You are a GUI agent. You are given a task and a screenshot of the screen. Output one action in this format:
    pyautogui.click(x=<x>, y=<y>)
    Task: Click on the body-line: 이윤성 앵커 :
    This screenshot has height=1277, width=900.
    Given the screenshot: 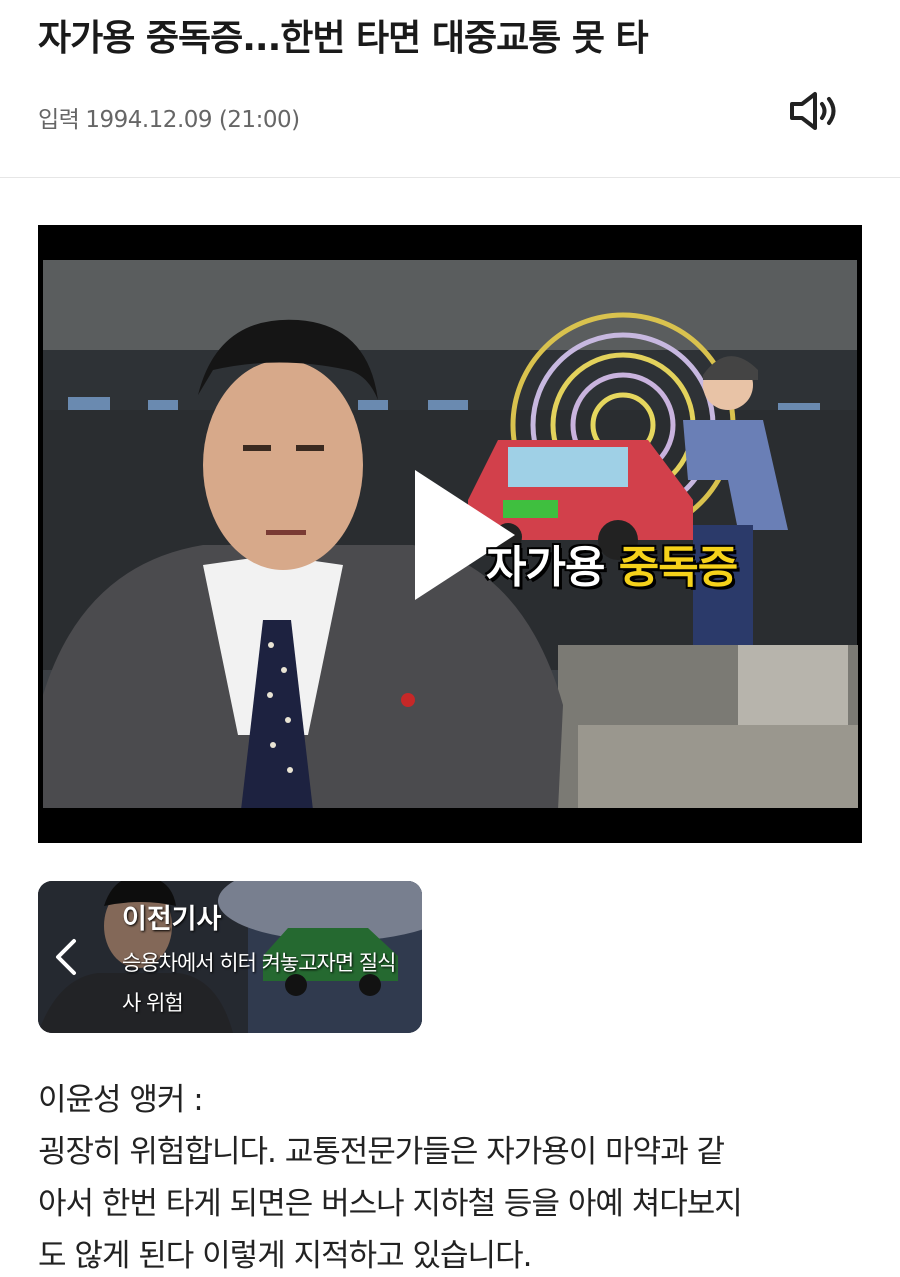 What is the action you would take?
    pyautogui.click(x=121, y=1100)
    